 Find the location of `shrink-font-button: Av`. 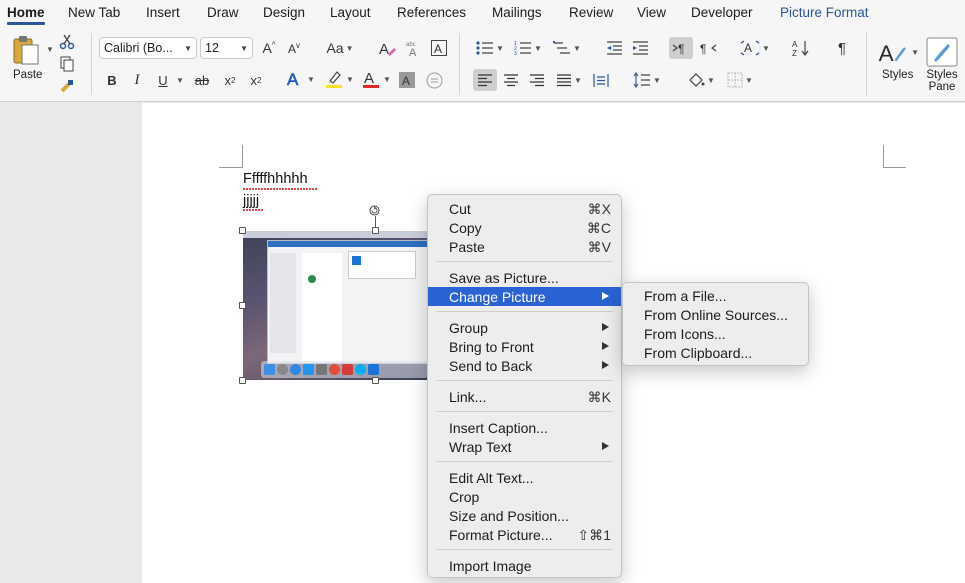

shrink-font-button: Av is located at coordinates (294, 48).